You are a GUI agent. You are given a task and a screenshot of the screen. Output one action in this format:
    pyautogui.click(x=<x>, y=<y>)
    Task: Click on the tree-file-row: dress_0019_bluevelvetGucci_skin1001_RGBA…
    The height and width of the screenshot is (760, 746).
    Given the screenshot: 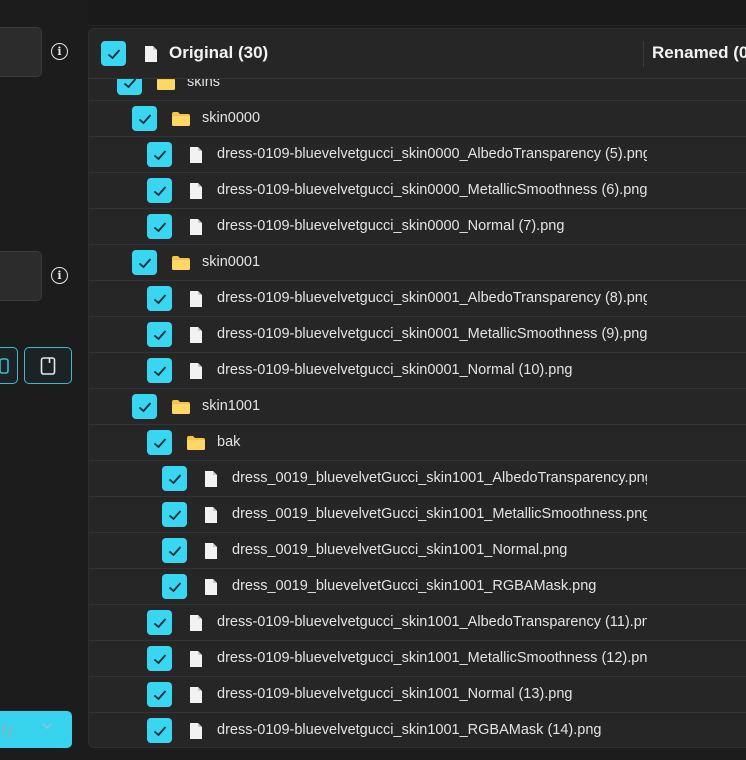 What is the action you would take?
    pyautogui.click(x=417, y=587)
    